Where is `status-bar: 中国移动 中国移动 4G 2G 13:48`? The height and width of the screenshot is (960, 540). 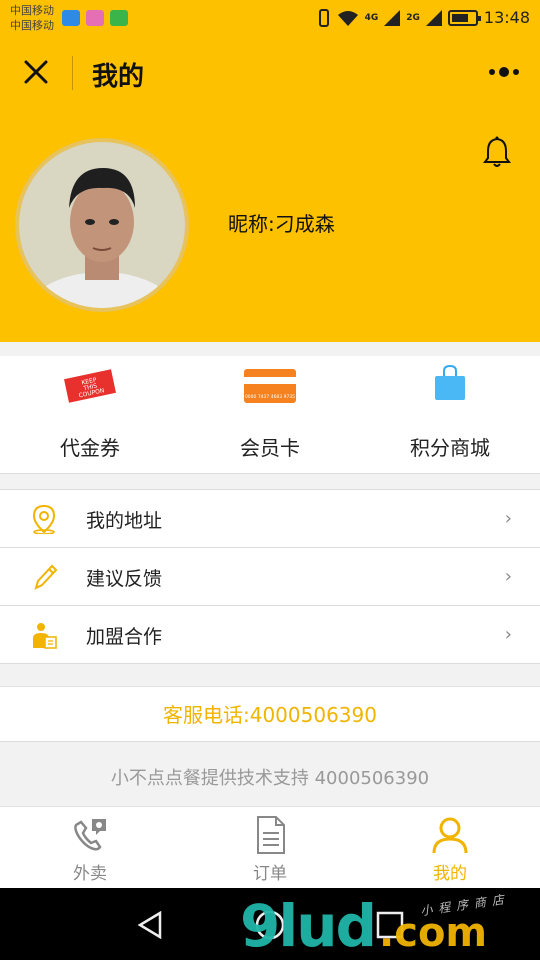
status-bar: 中国移动 中国移动 4G 2G 13:48 is located at coordinates (270, 19).